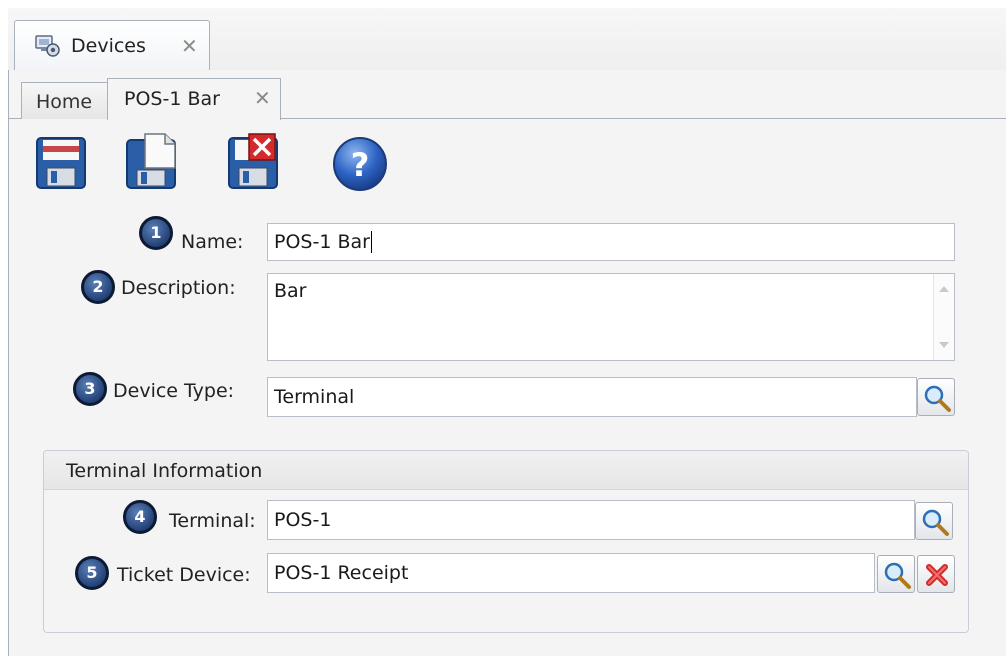 The width and height of the screenshot is (1006, 656). Describe the element at coordinates (174, 391) in the screenshot. I see `device-type-label: Device Type:` at that location.